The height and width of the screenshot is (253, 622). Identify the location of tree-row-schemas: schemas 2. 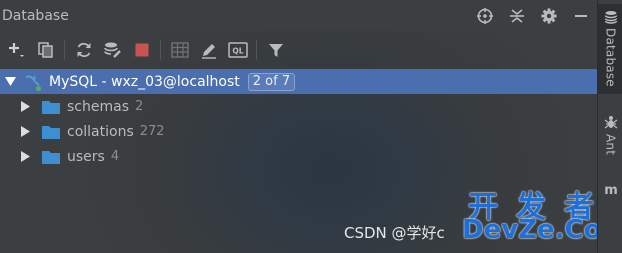
(298, 106).